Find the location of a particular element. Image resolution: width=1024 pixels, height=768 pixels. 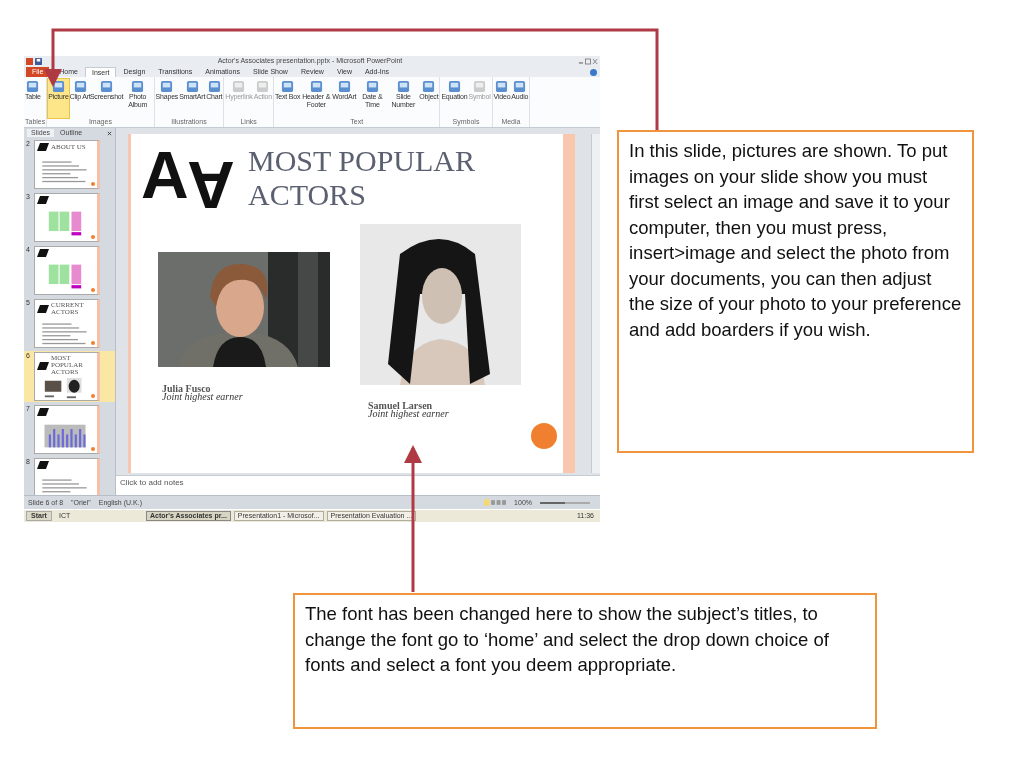

view-buttons-icon is located at coordinates (495, 502).